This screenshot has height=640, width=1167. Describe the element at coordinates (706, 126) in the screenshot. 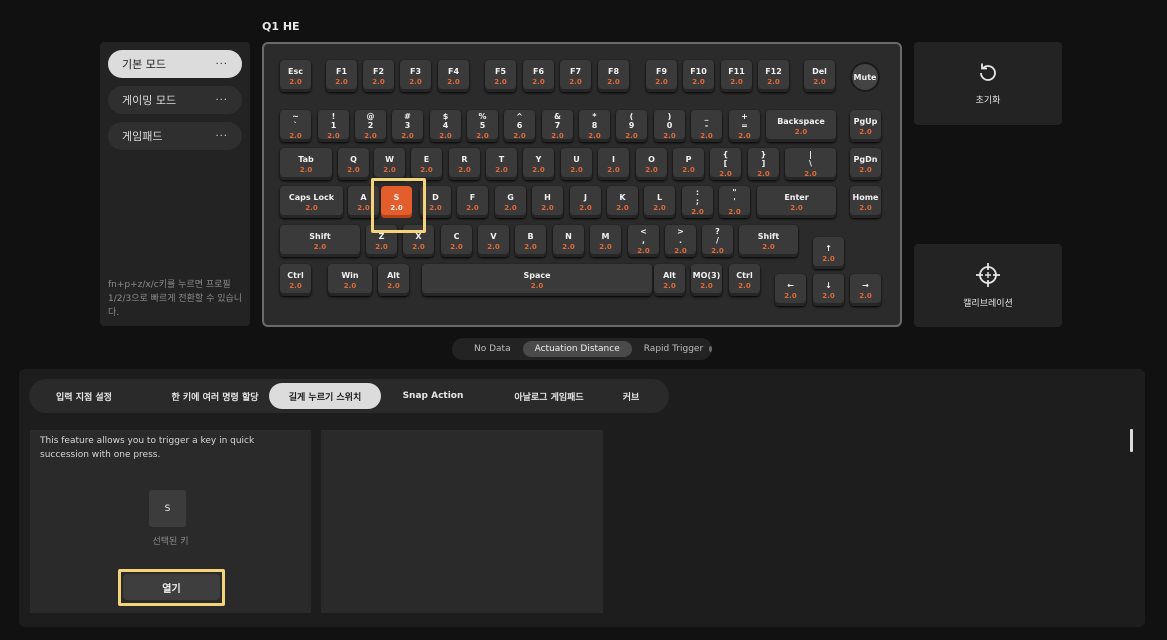

I see `key-minus: _ - 2.0` at that location.